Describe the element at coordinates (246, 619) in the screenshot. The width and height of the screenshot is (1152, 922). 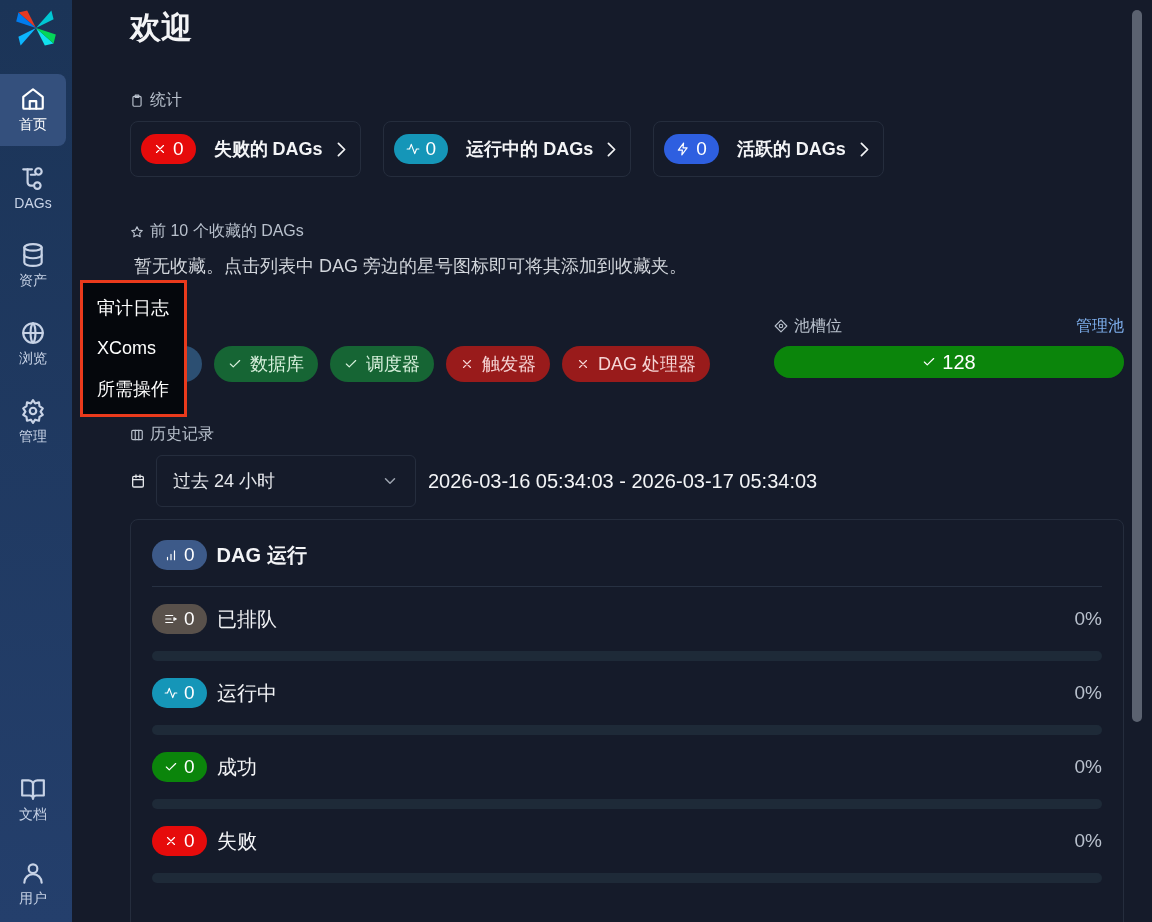
I see `state-label: 已排队` at that location.